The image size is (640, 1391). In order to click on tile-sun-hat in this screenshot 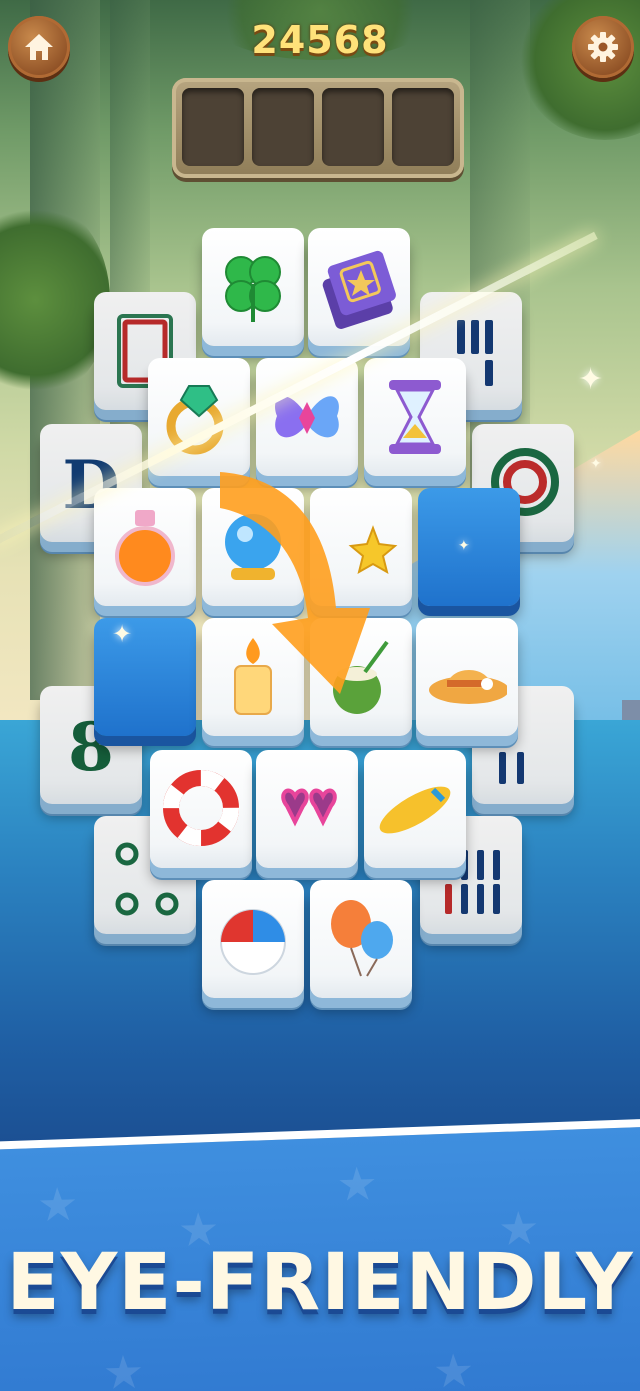, I will do `click(467, 677)`.